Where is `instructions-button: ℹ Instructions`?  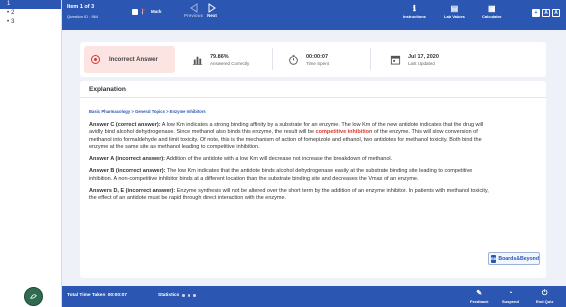 instructions-button: ℹ Instructions is located at coordinates (414, 11).